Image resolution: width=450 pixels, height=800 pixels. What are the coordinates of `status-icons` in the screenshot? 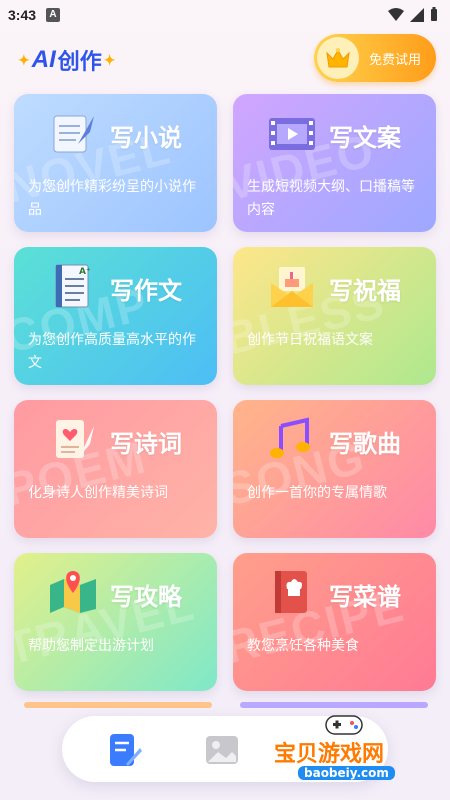 It's located at (413, 14).